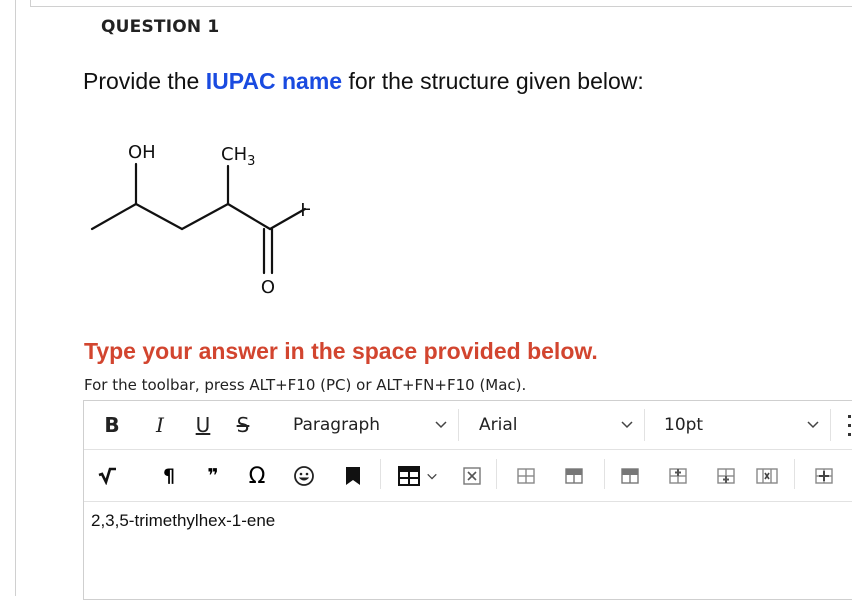 The image size is (852, 600). What do you see at coordinates (274, 81) in the screenshot?
I see `prompt-highlight: IUPAC name` at bounding box center [274, 81].